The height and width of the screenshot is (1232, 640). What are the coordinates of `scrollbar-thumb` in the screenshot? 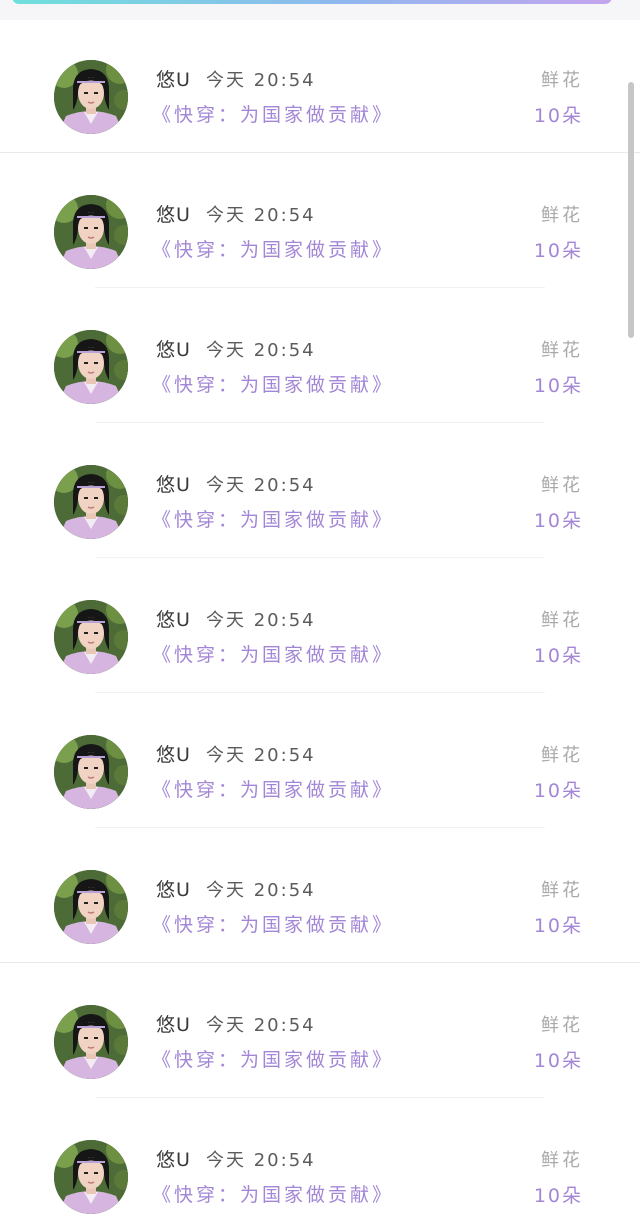 It's located at (631, 210).